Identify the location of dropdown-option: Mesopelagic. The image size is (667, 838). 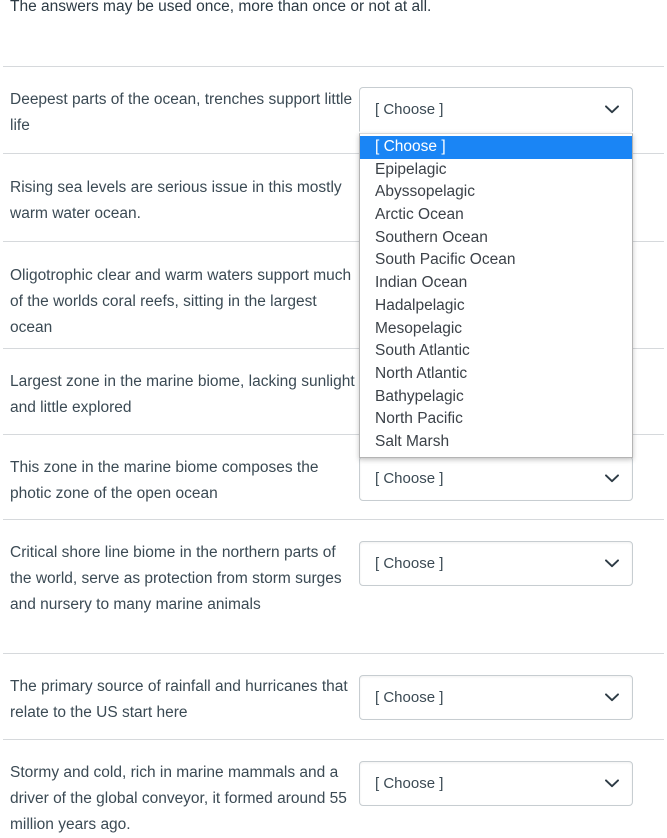
(496, 329).